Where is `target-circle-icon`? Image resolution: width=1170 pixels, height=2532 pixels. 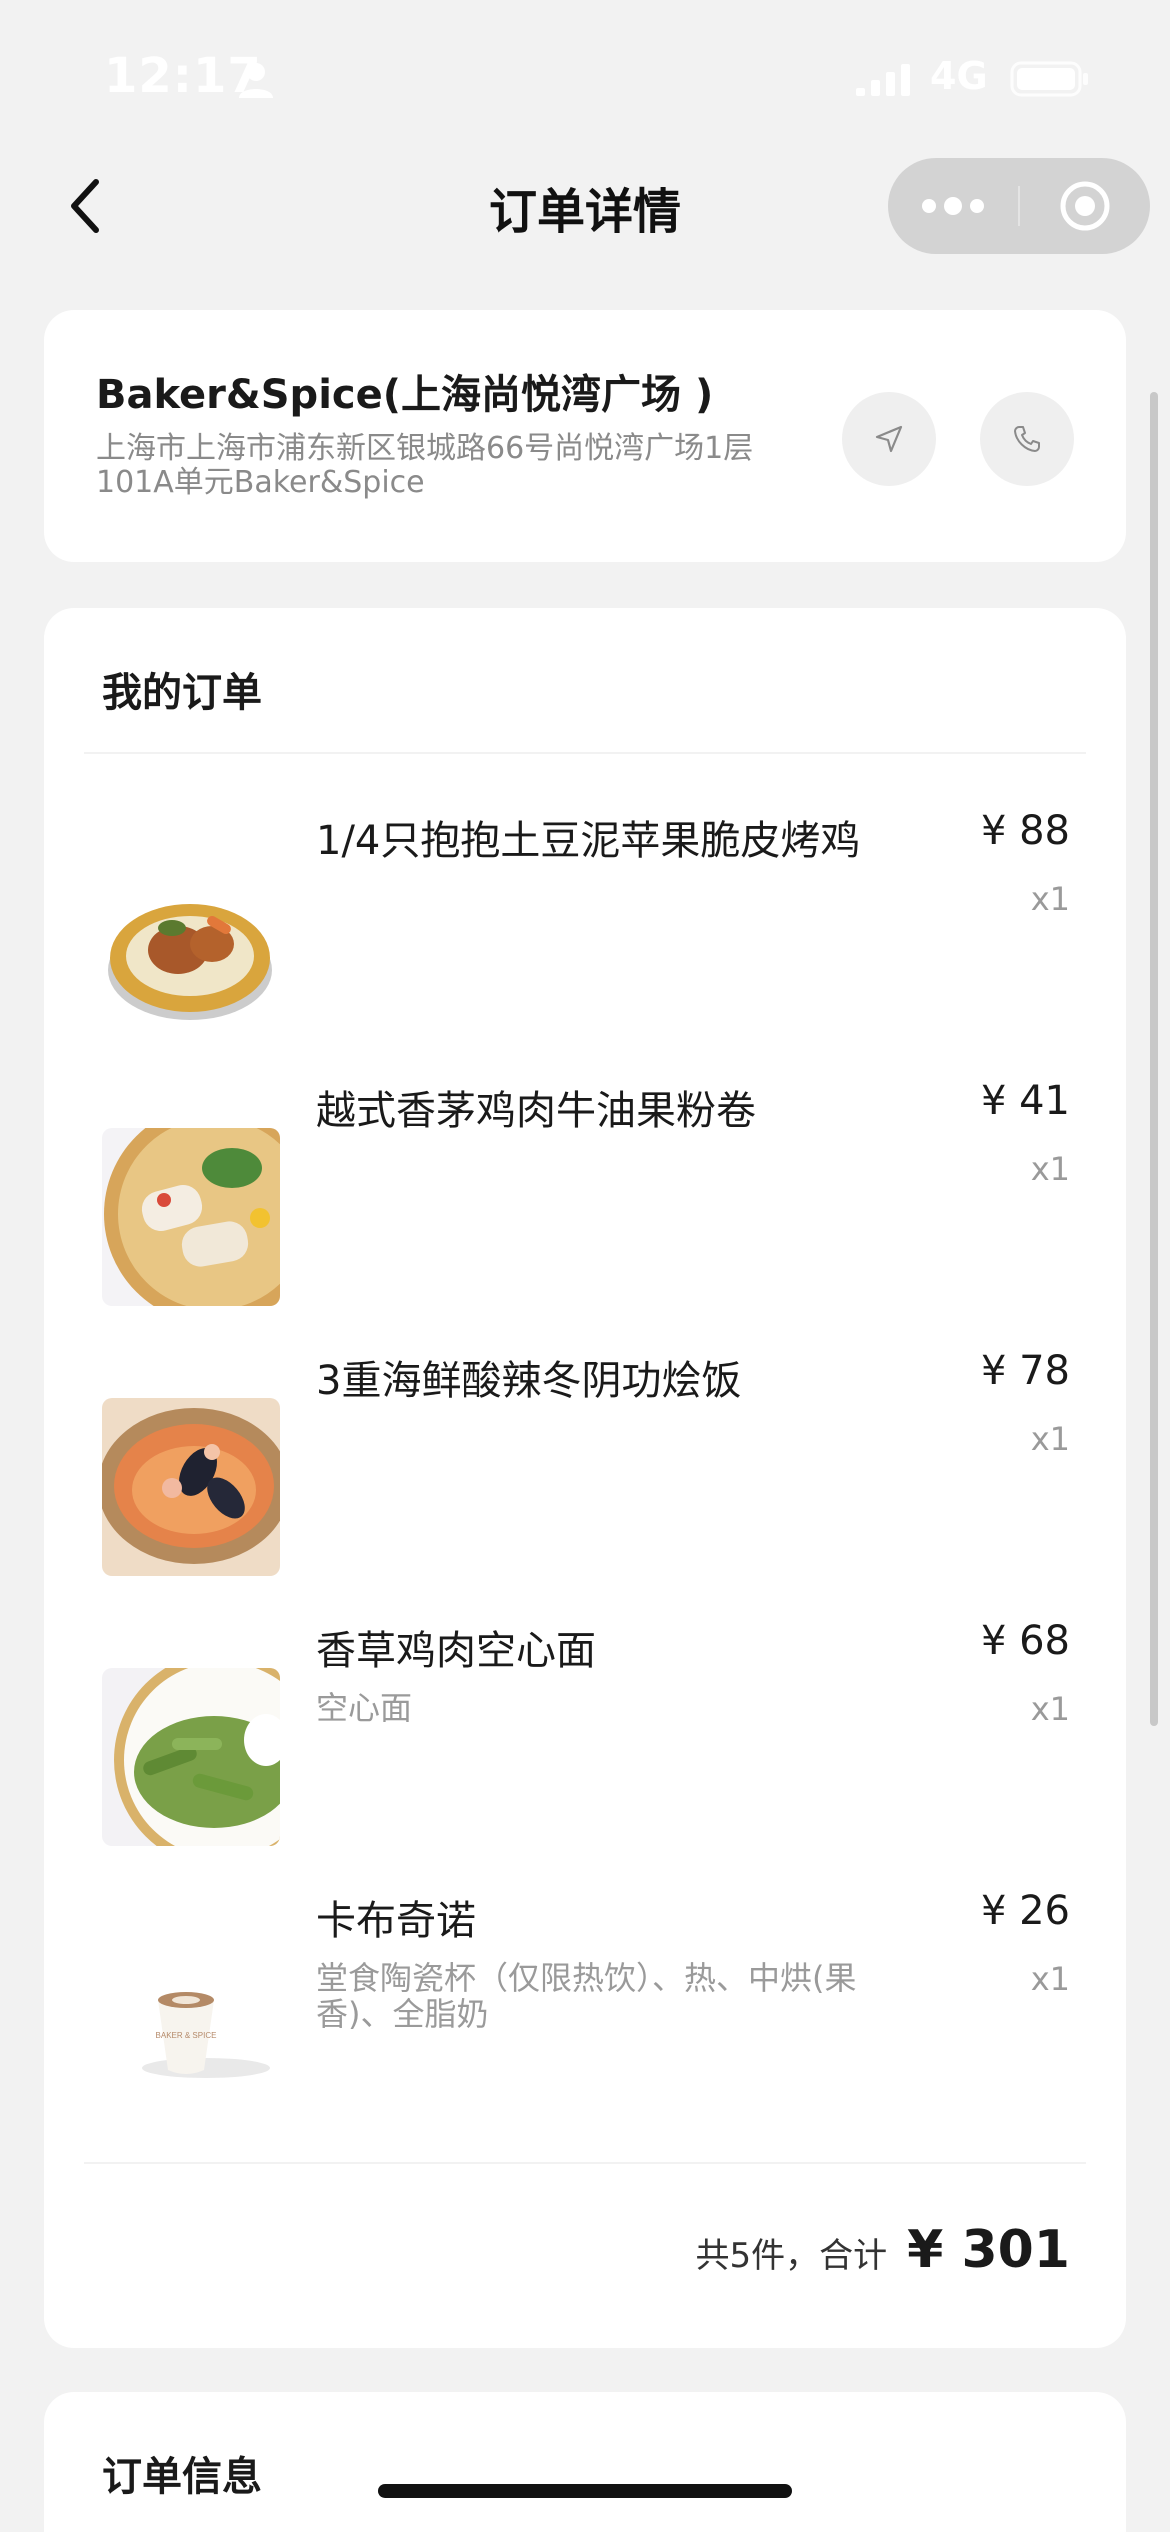
target-circle-icon is located at coordinates (1085, 206).